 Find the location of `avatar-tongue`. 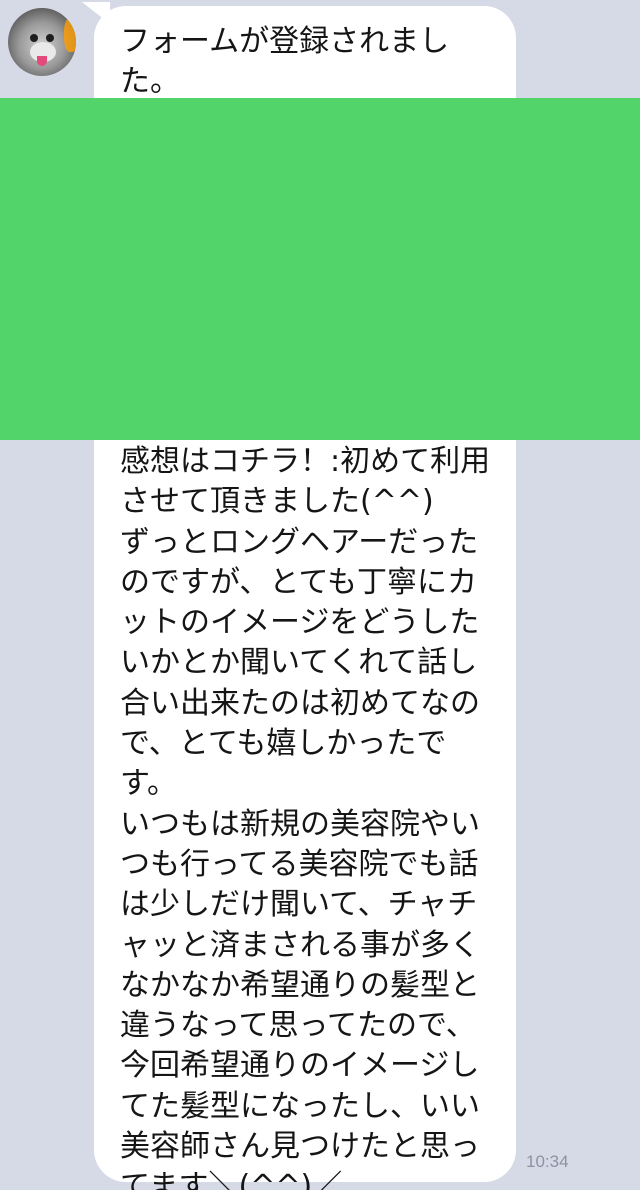

avatar-tongue is located at coordinates (42, 61).